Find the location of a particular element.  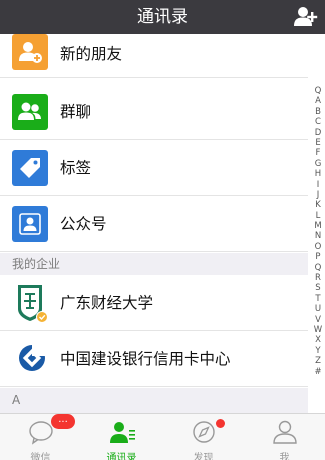

nav-bar: 通讯录 is located at coordinates (162, 17).